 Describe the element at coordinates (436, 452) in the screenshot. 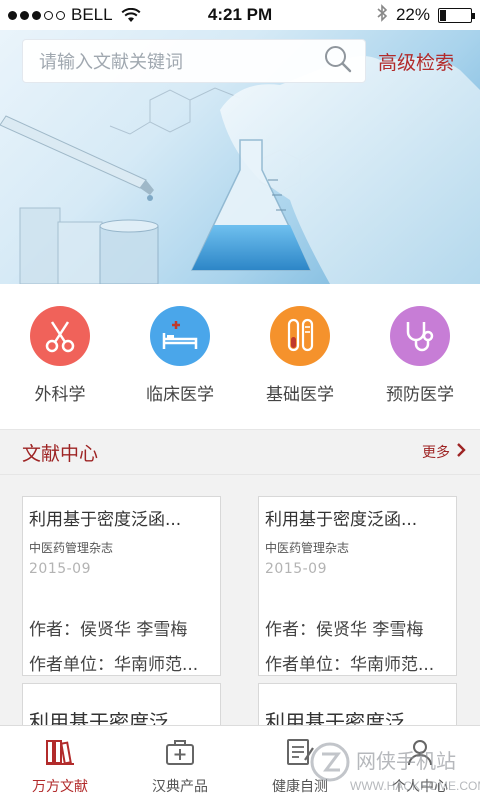

I see `more-label: 更多` at that location.